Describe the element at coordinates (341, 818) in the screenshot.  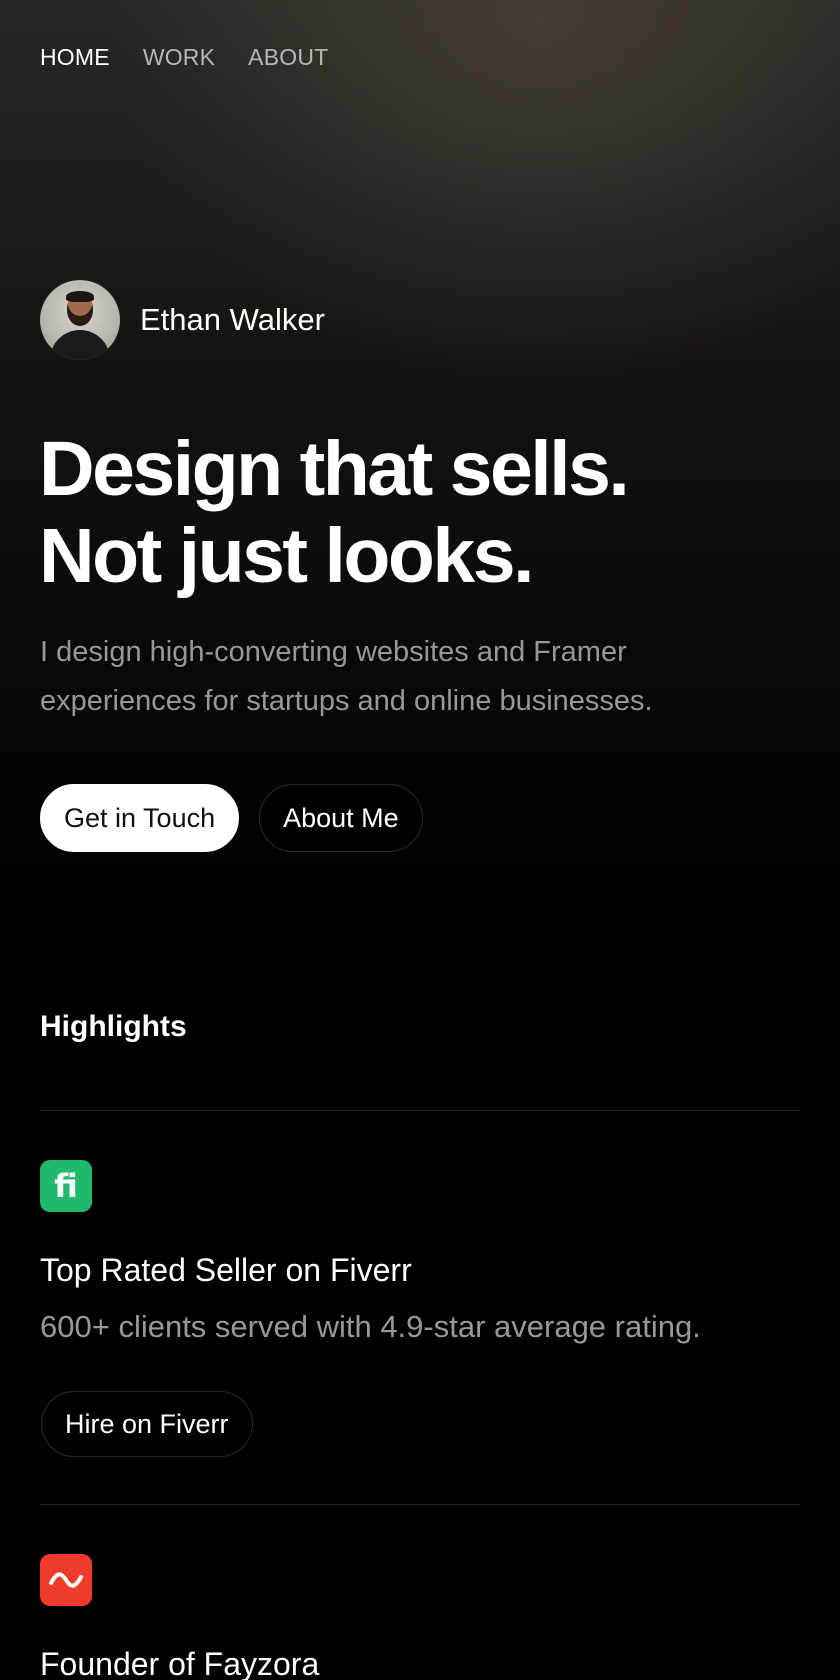
I see `about-me-button: About Me` at that location.